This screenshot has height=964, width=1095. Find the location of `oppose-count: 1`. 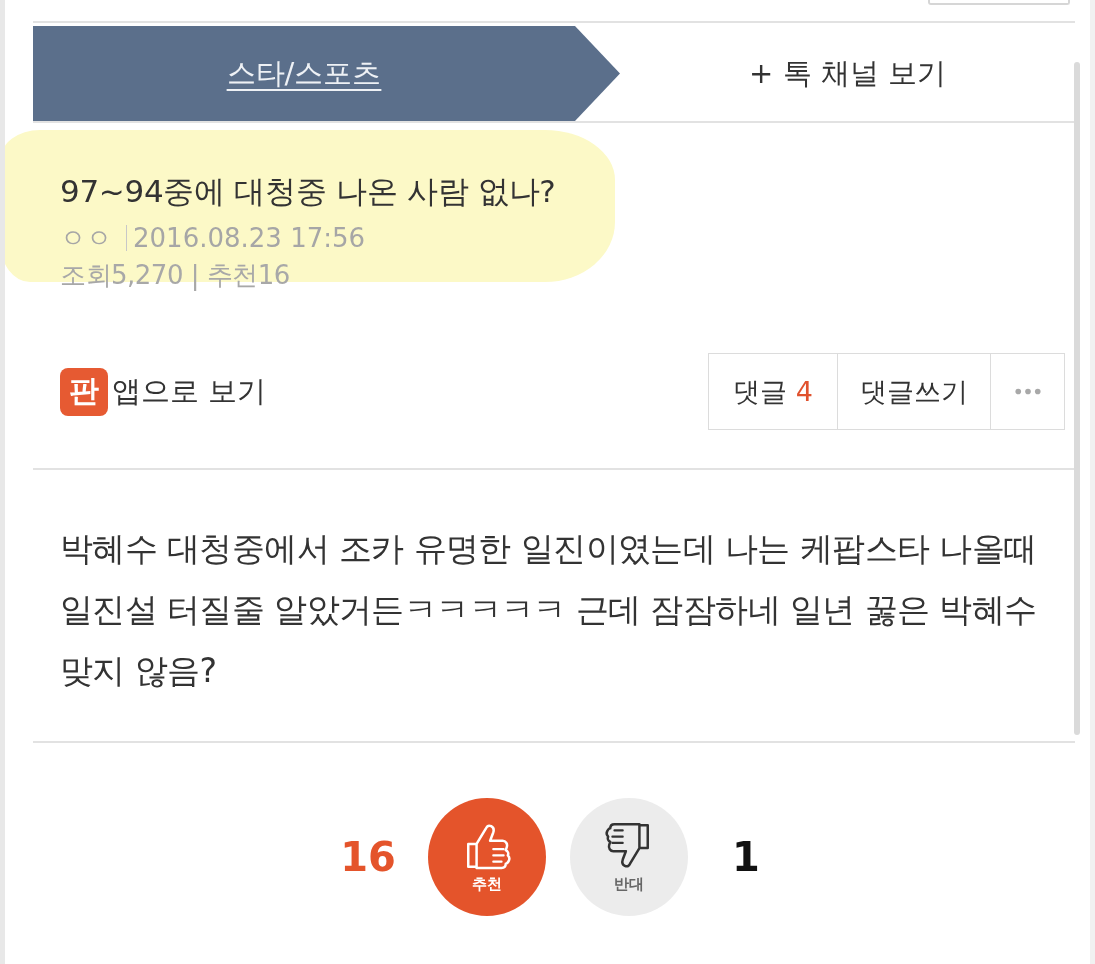

oppose-count: 1 is located at coordinates (745, 857).